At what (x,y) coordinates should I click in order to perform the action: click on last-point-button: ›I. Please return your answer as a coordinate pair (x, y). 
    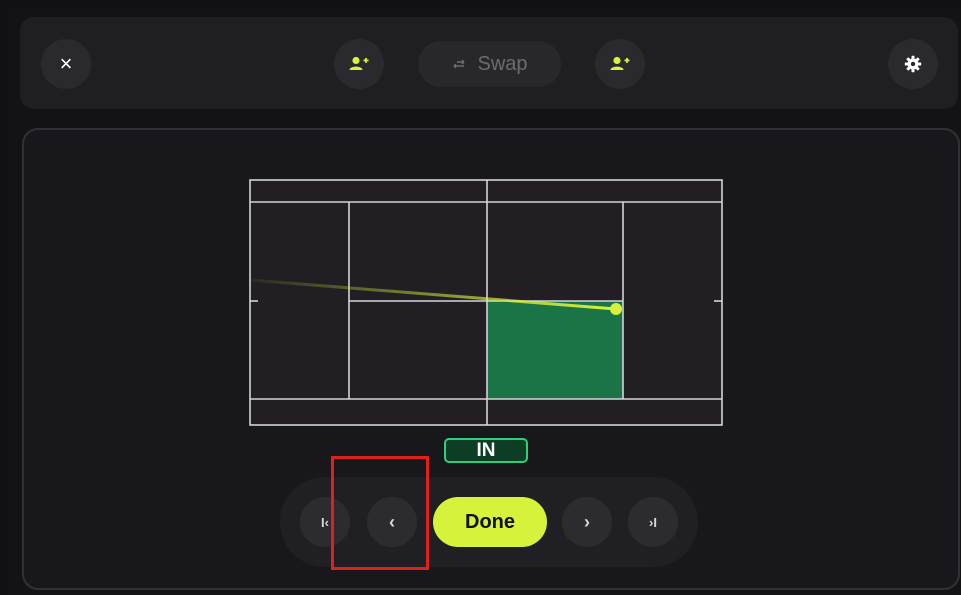
    Looking at the image, I should click on (653, 522).